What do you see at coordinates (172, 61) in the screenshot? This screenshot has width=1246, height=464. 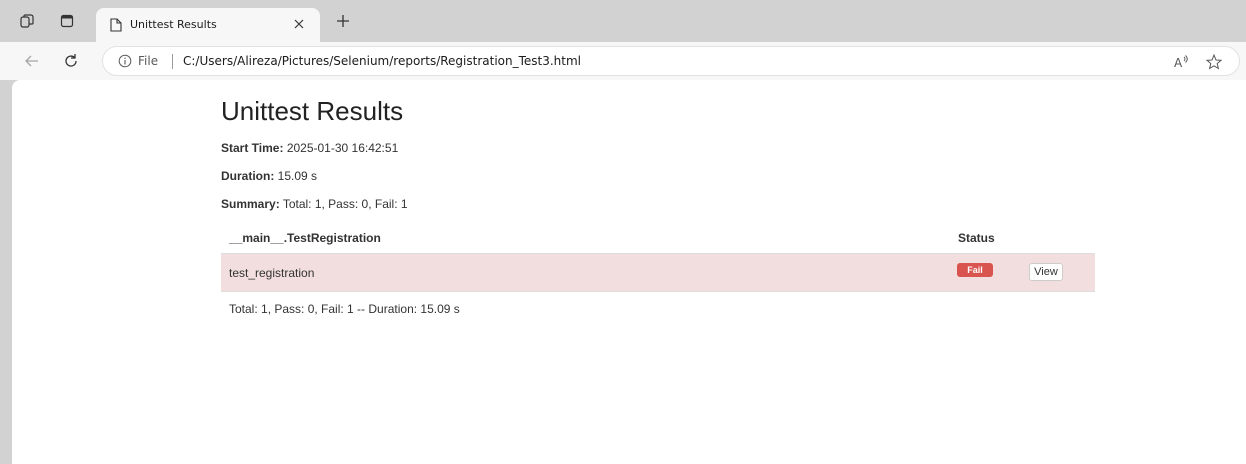 I see `address-separator` at bounding box center [172, 61].